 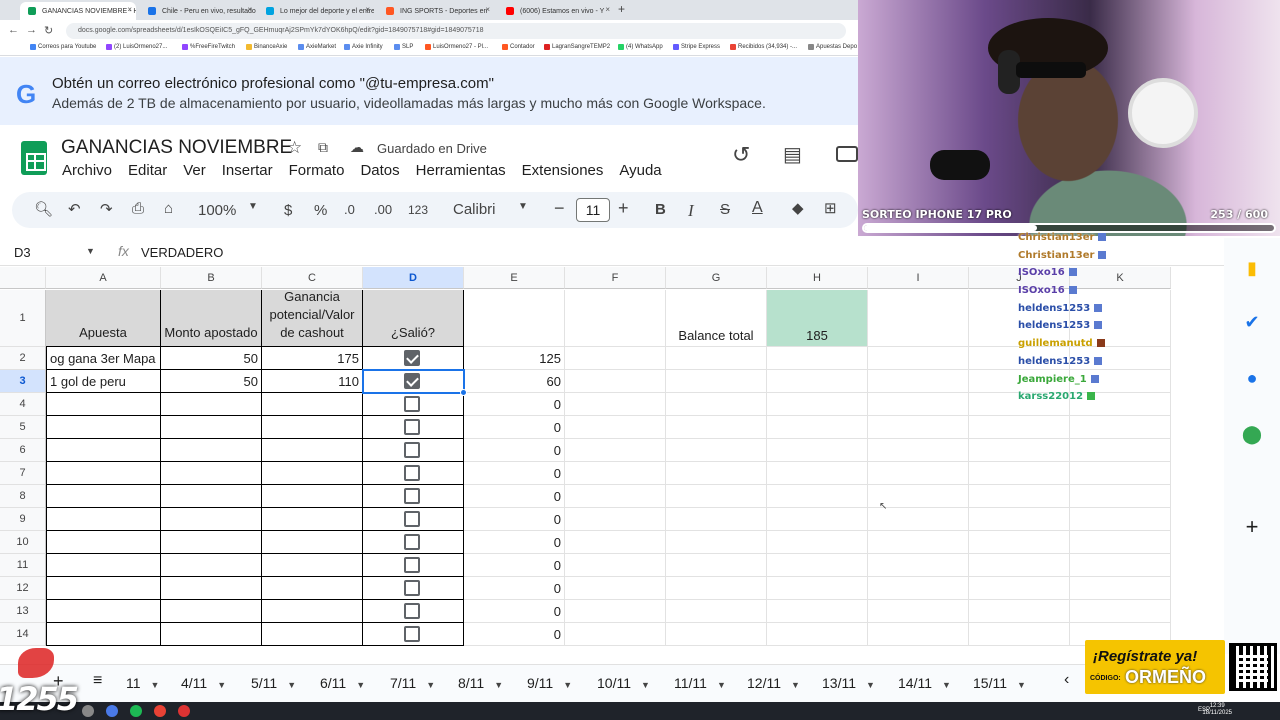 I want to click on browser-tab: (6006) Estamos en vivo - Y ×, so click(x=556, y=11).